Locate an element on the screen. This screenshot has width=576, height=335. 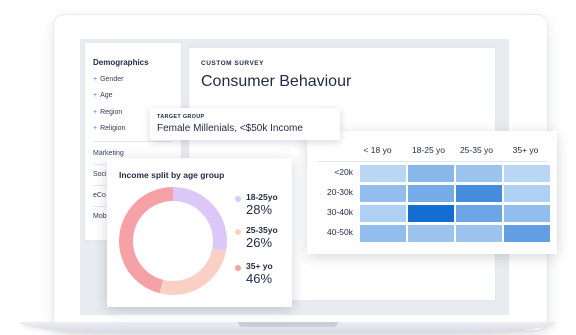
heatmap-column-header: < 18 yo is located at coordinates (377, 150).